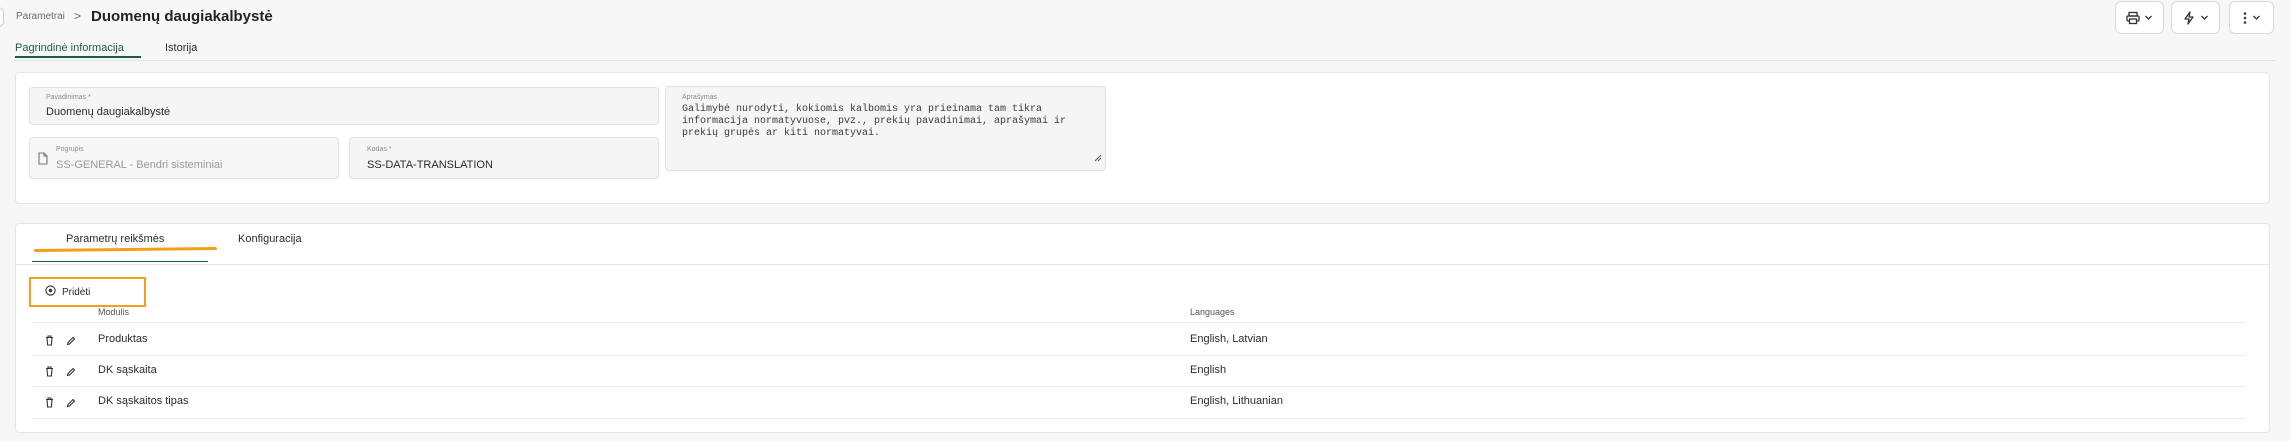 The height and width of the screenshot is (441, 2291). What do you see at coordinates (1139, 403) in the screenshot?
I see `table-row: DK sąskaitos tipas English, Lithuanian` at bounding box center [1139, 403].